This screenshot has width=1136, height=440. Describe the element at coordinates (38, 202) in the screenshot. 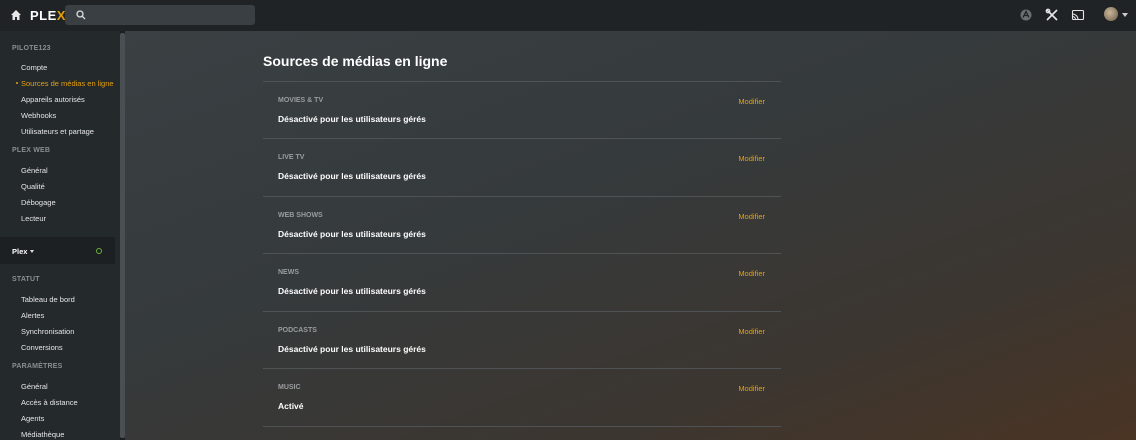

I see `sidebar-item-debugging: Débogage` at that location.